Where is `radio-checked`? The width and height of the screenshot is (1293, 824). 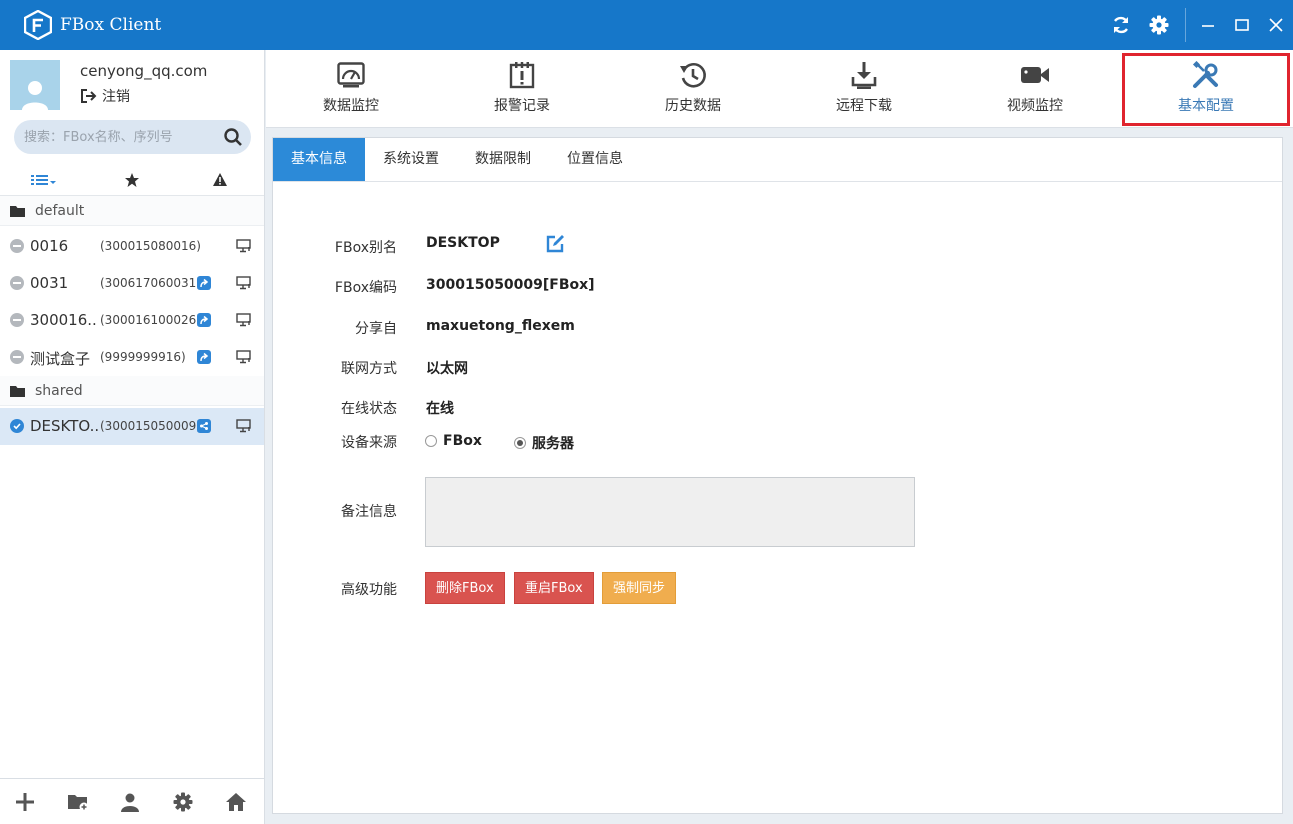 radio-checked is located at coordinates (520, 443).